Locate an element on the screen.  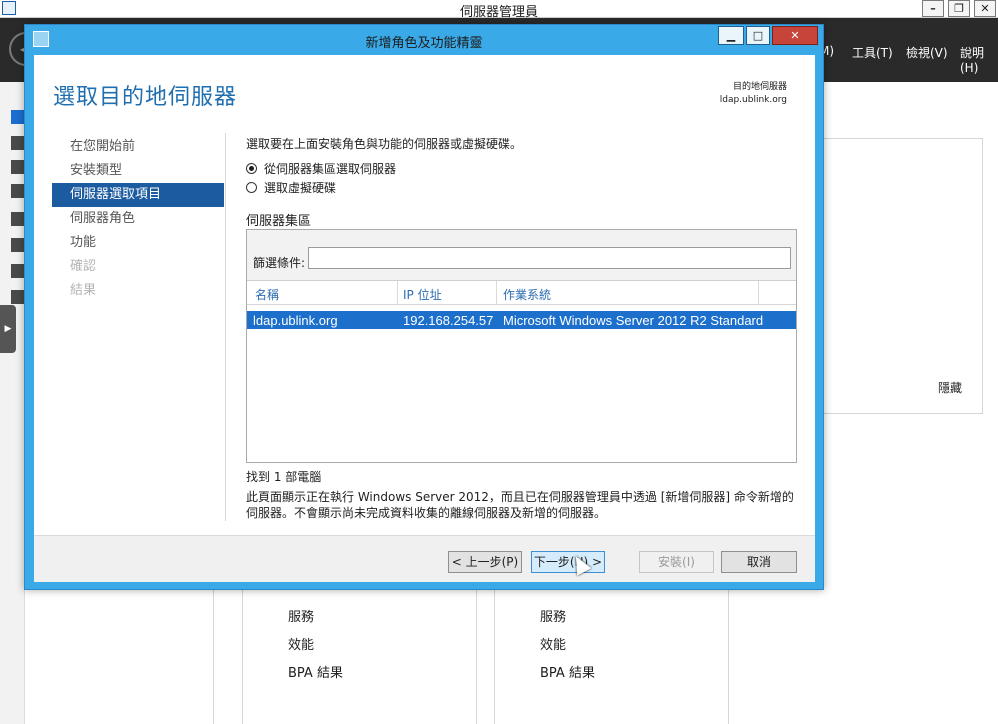
dialog-close-button: ✕ is located at coordinates (795, 35).